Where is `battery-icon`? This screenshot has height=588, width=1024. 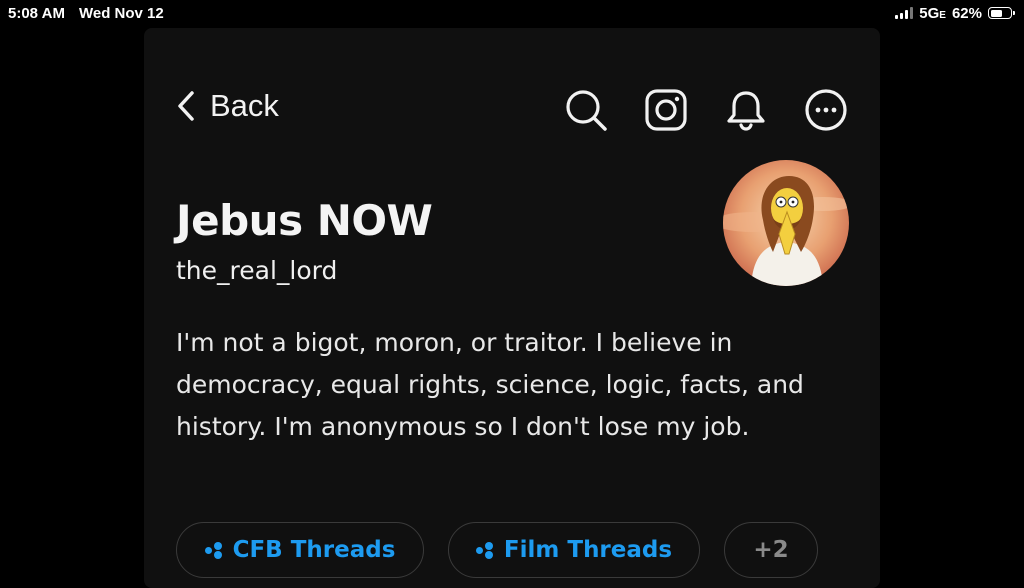
battery-icon is located at coordinates (1001, 13).